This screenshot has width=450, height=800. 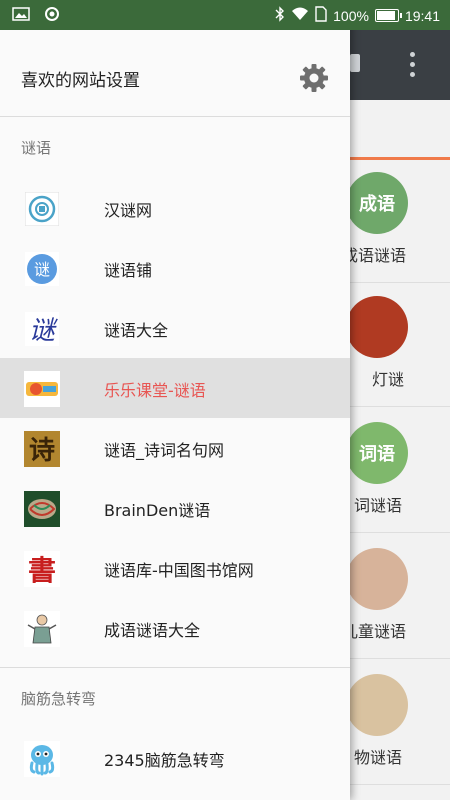 I want to click on background-category-item: 词语 词谜语, so click(x=400, y=472).